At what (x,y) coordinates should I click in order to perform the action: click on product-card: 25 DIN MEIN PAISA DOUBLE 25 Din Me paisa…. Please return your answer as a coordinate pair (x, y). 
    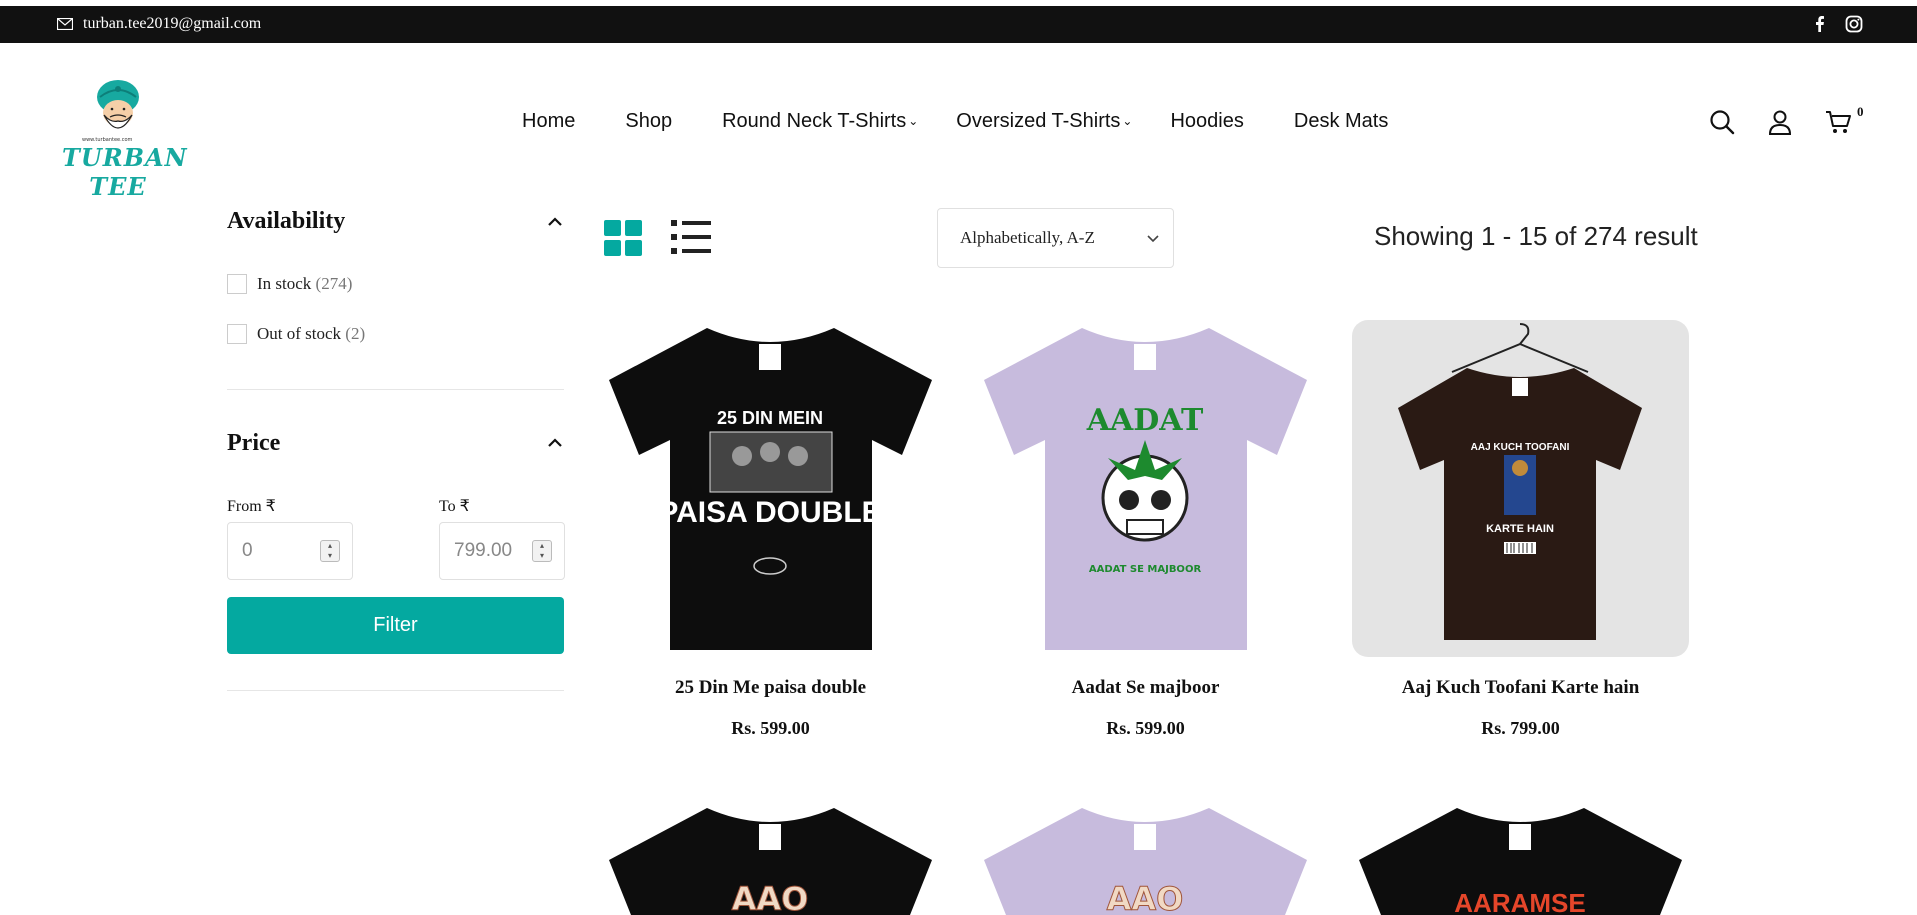
    Looking at the image, I should click on (770, 529).